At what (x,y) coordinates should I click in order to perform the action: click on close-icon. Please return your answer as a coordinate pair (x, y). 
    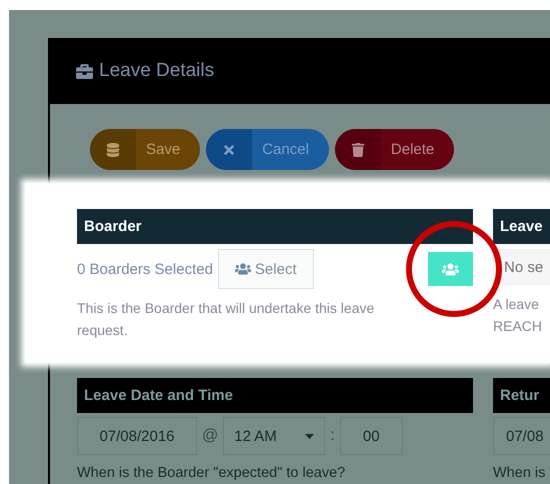
    Looking at the image, I should click on (229, 149).